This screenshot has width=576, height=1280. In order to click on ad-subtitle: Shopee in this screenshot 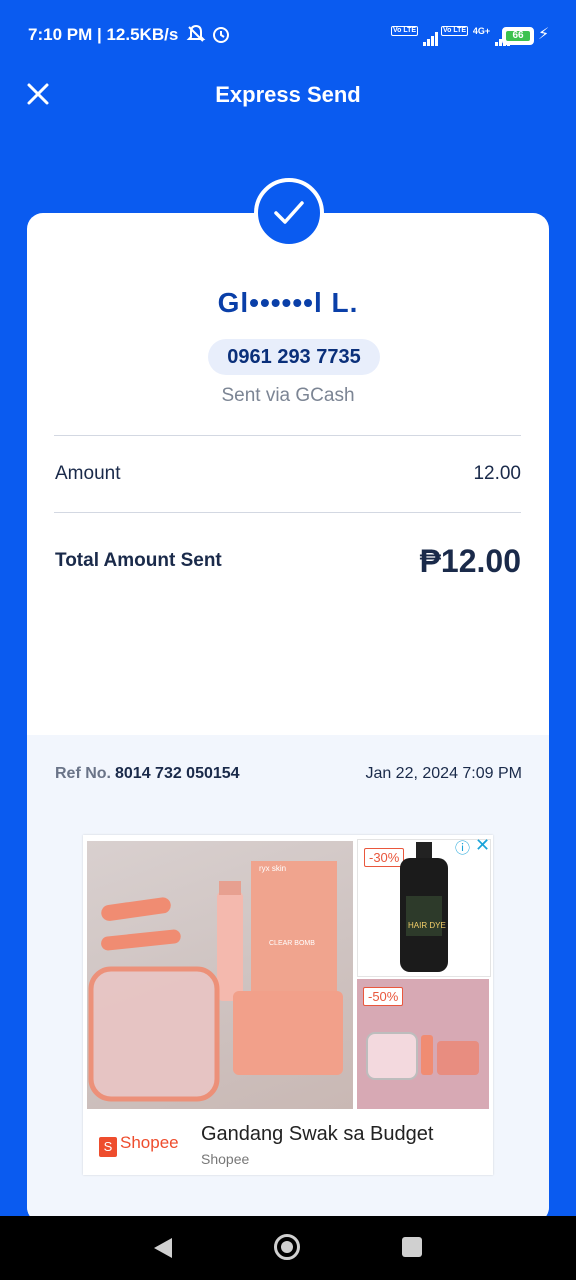, I will do `click(225, 1159)`.